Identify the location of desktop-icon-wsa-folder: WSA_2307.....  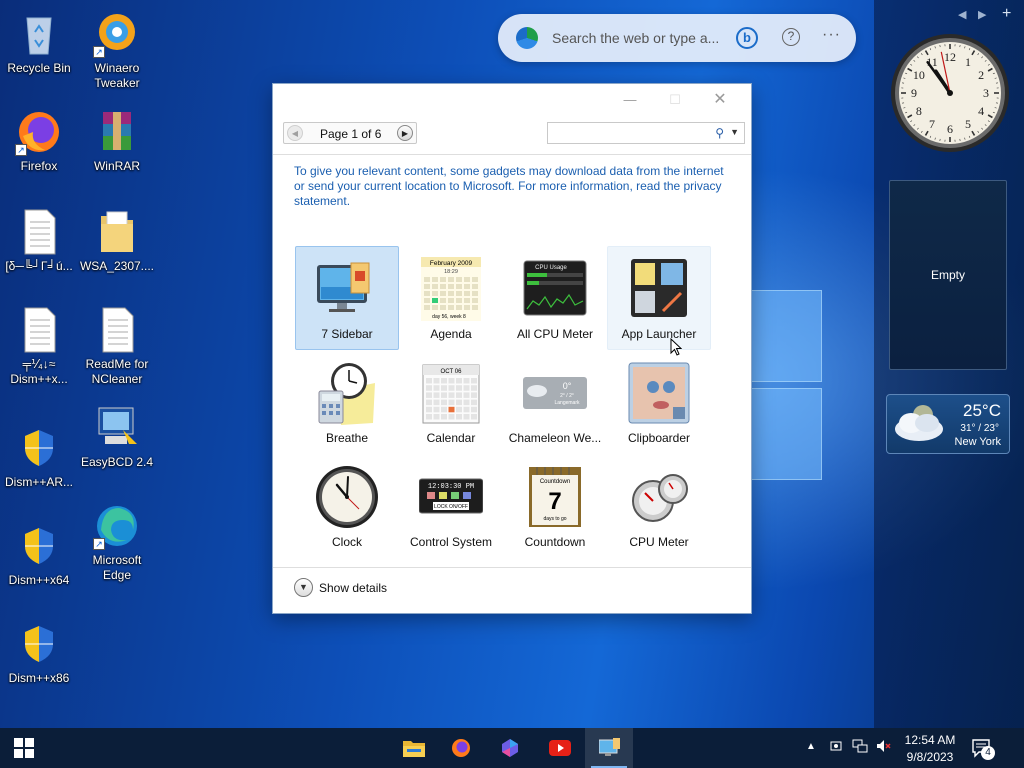
(117, 241).